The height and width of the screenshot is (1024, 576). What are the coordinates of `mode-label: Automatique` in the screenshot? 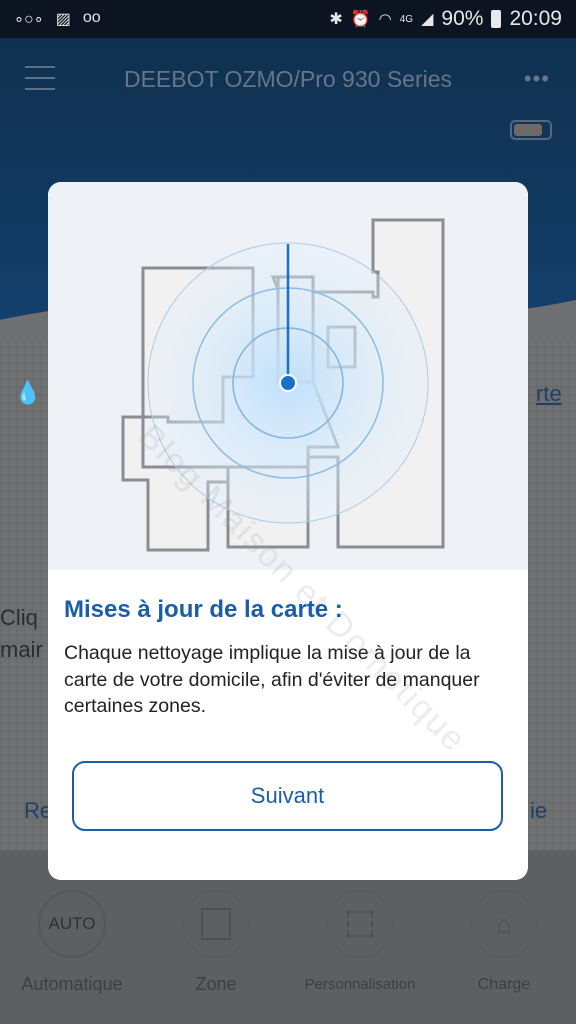 It's located at (72, 984).